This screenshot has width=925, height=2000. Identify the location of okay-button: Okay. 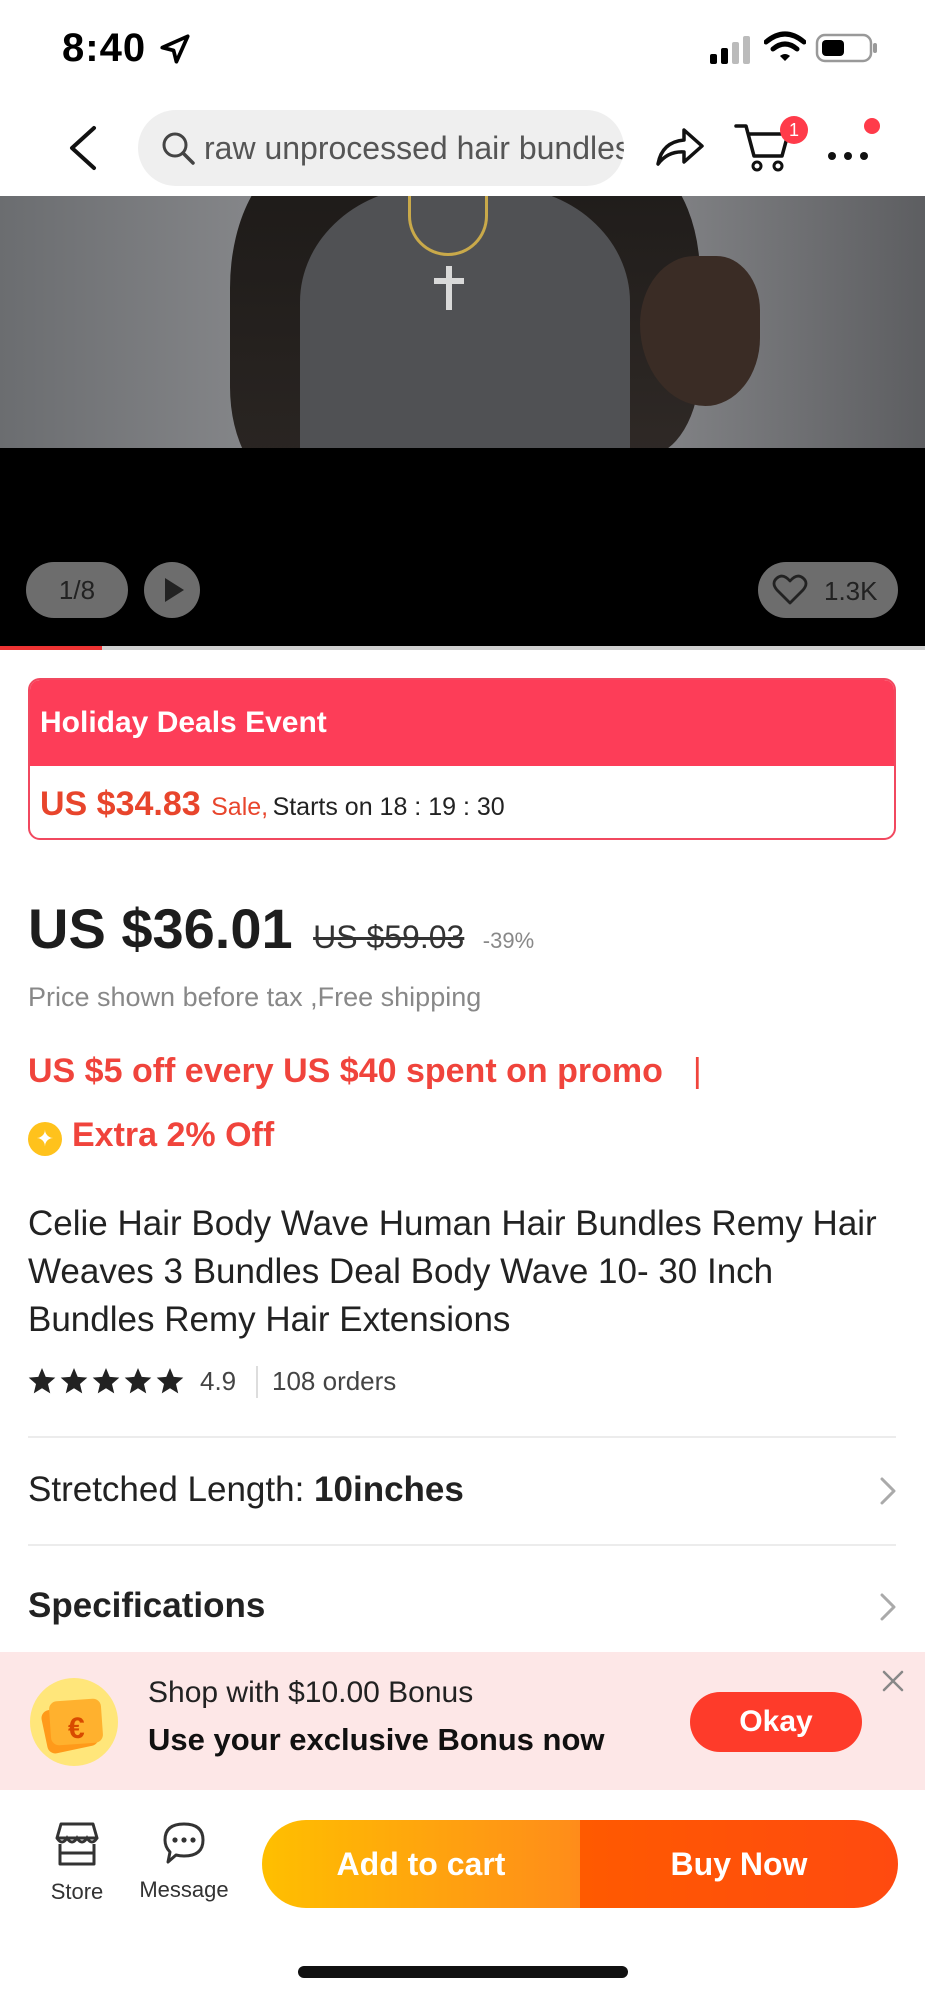
(776, 1722).